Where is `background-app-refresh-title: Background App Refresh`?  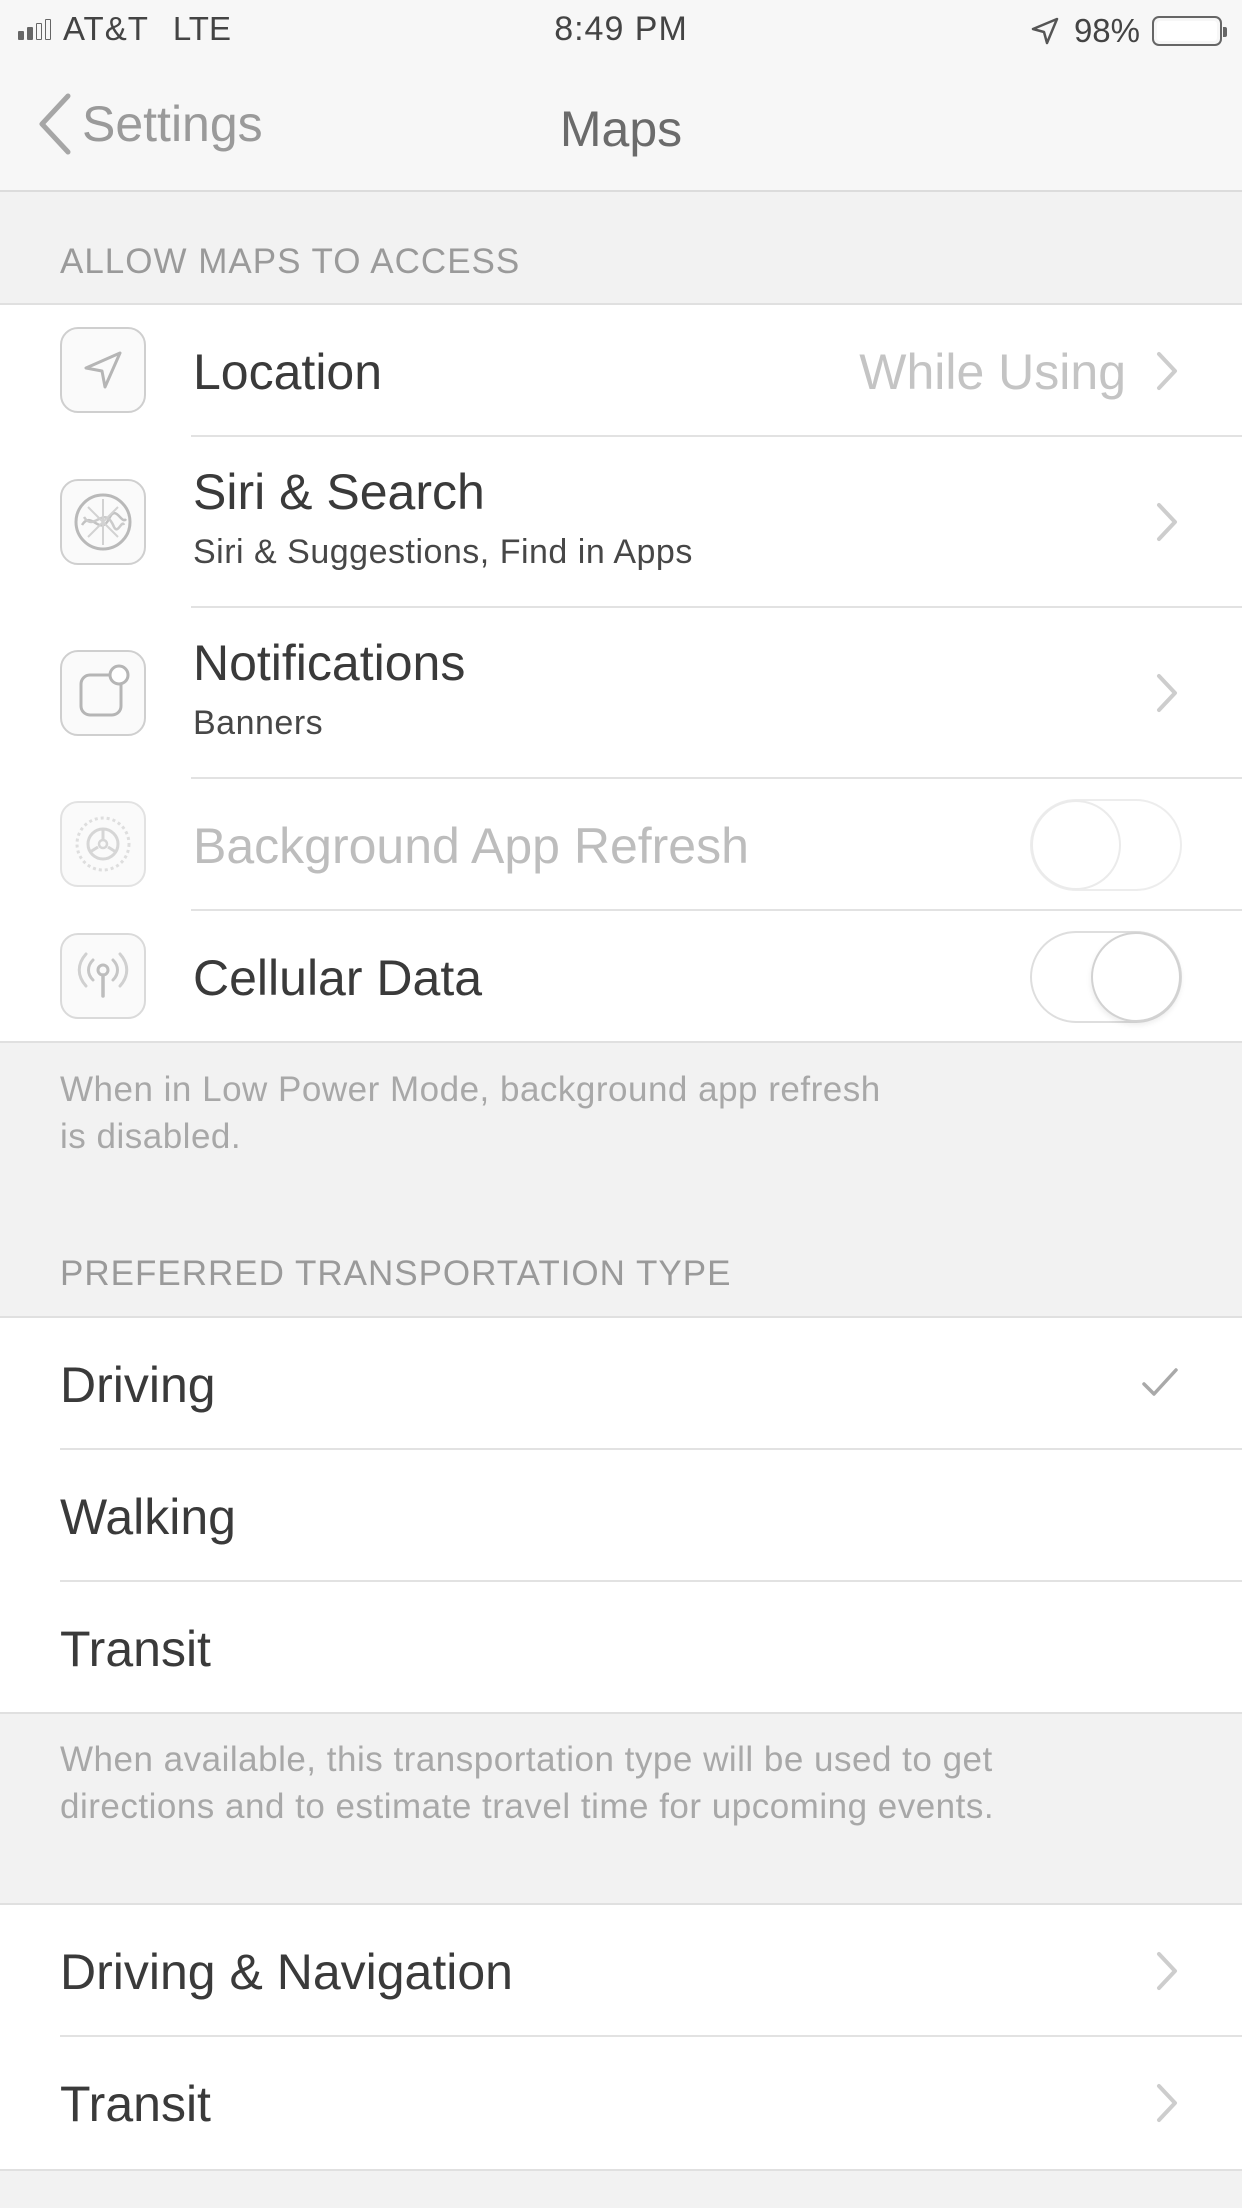
background-app-refresh-title: Background App Refresh is located at coordinates (471, 846).